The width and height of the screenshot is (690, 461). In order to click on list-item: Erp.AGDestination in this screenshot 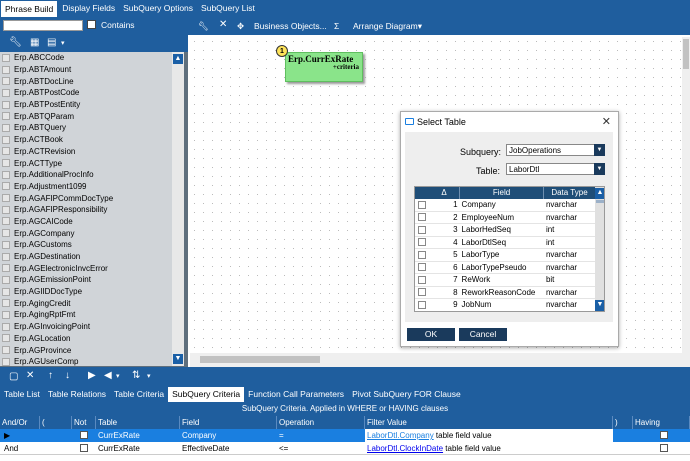, I will do `click(86, 257)`.